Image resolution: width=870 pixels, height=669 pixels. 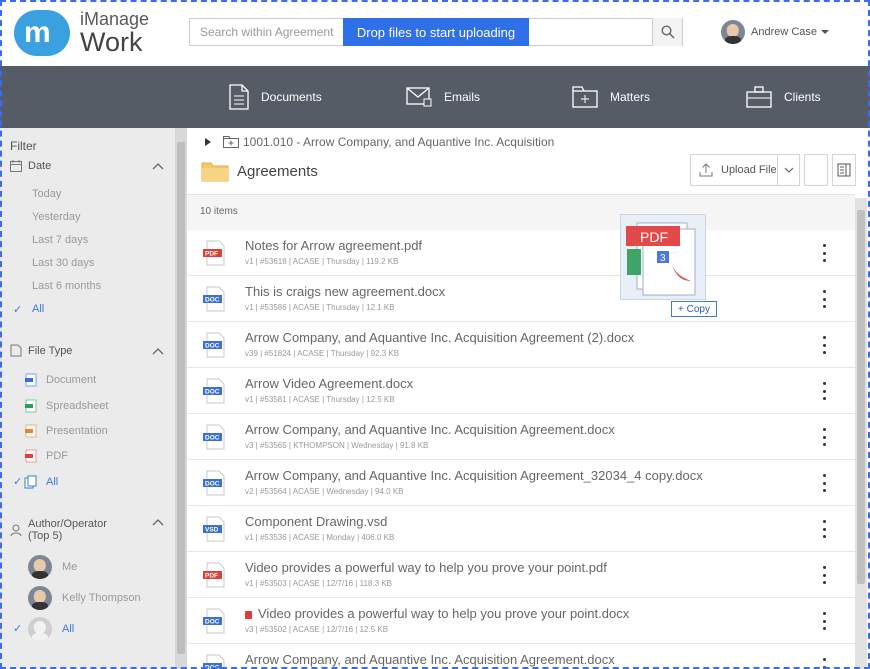 What do you see at coordinates (63, 263) in the screenshot?
I see `date-option-last-30-days: Last 30 days` at bounding box center [63, 263].